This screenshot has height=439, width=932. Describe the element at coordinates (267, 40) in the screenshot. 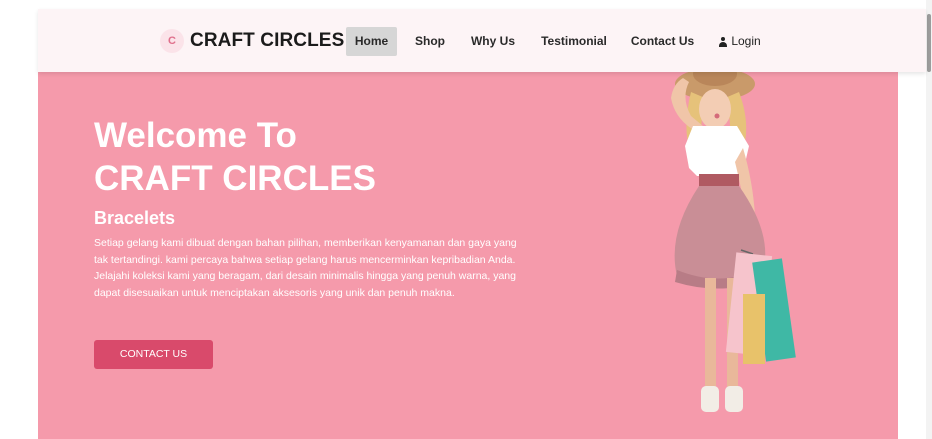

I see `brand-name: CRAFT CIRCLES` at that location.